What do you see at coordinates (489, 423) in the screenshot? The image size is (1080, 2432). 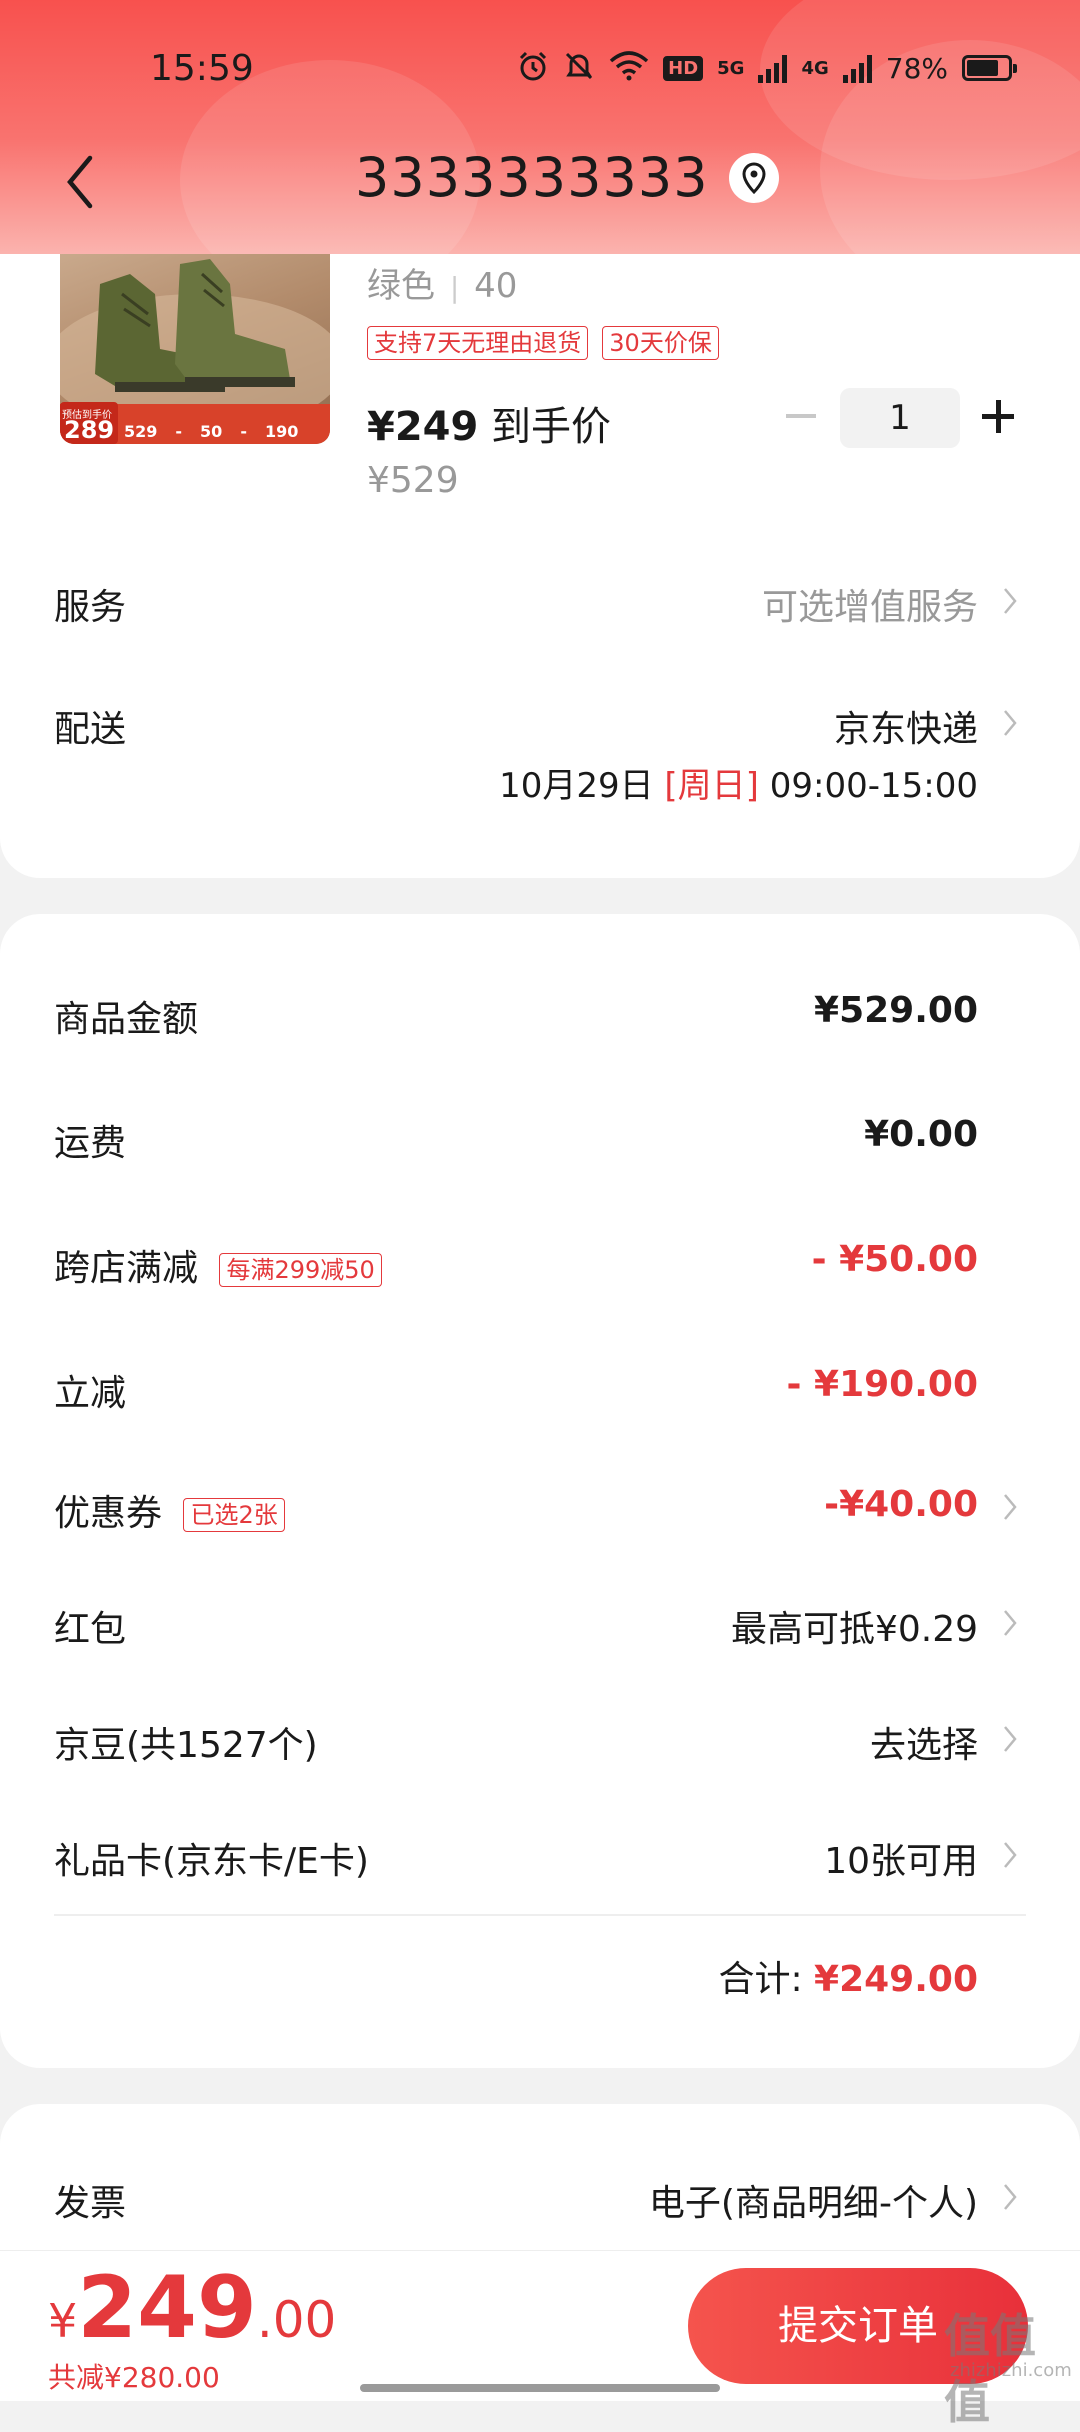 I see `product-price: ¥249 到手价` at bounding box center [489, 423].